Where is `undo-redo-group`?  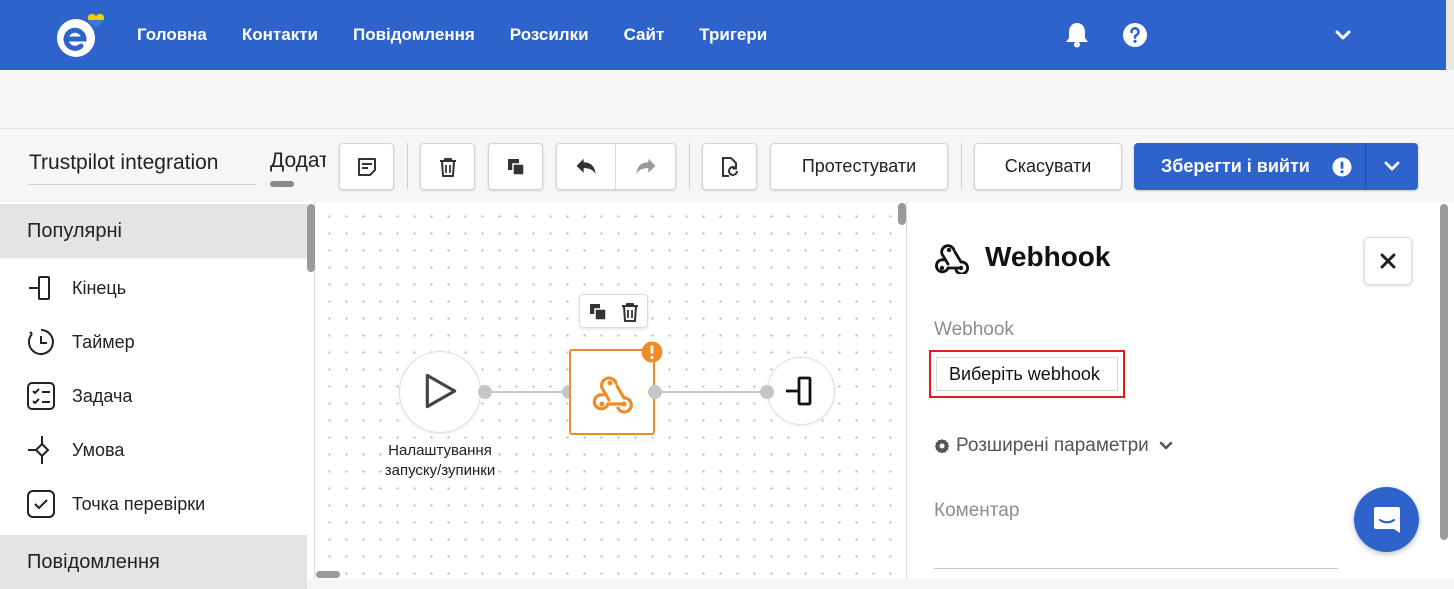
undo-redo-group is located at coordinates (616, 166).